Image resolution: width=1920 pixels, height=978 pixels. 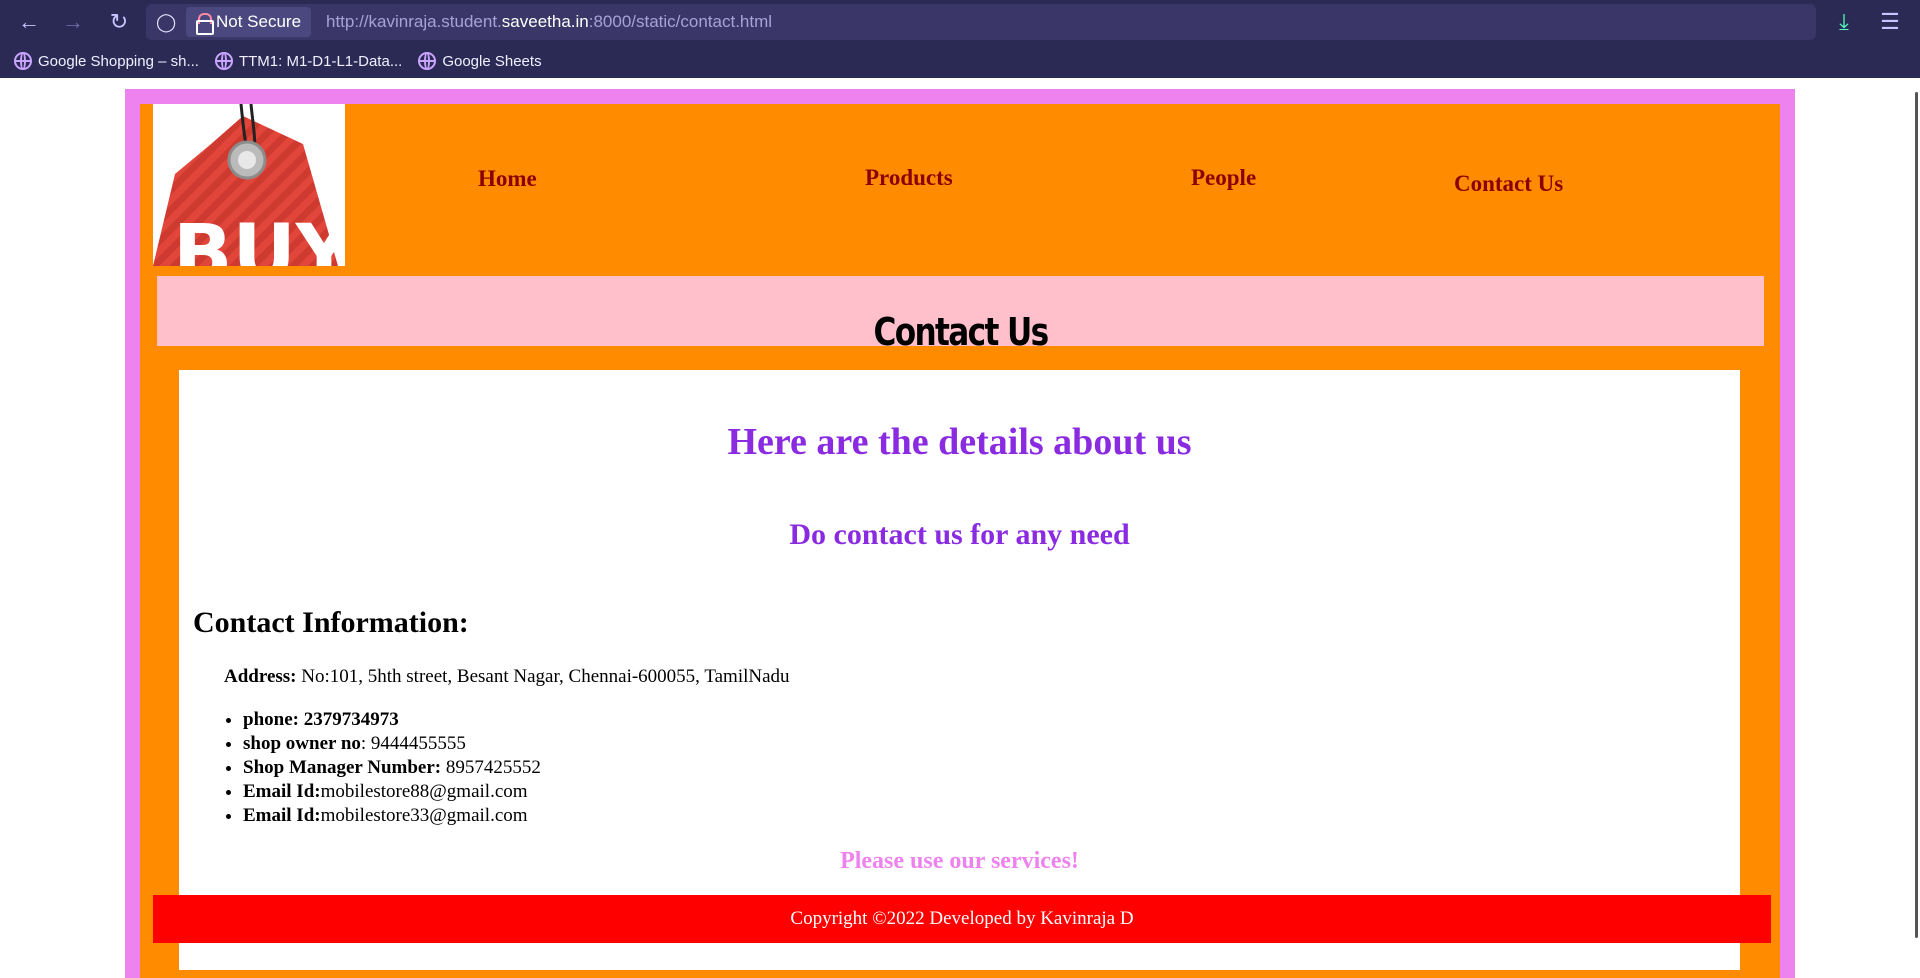 What do you see at coordinates (492, 61) in the screenshot?
I see `bookmark-label: Google Sheets` at bounding box center [492, 61].